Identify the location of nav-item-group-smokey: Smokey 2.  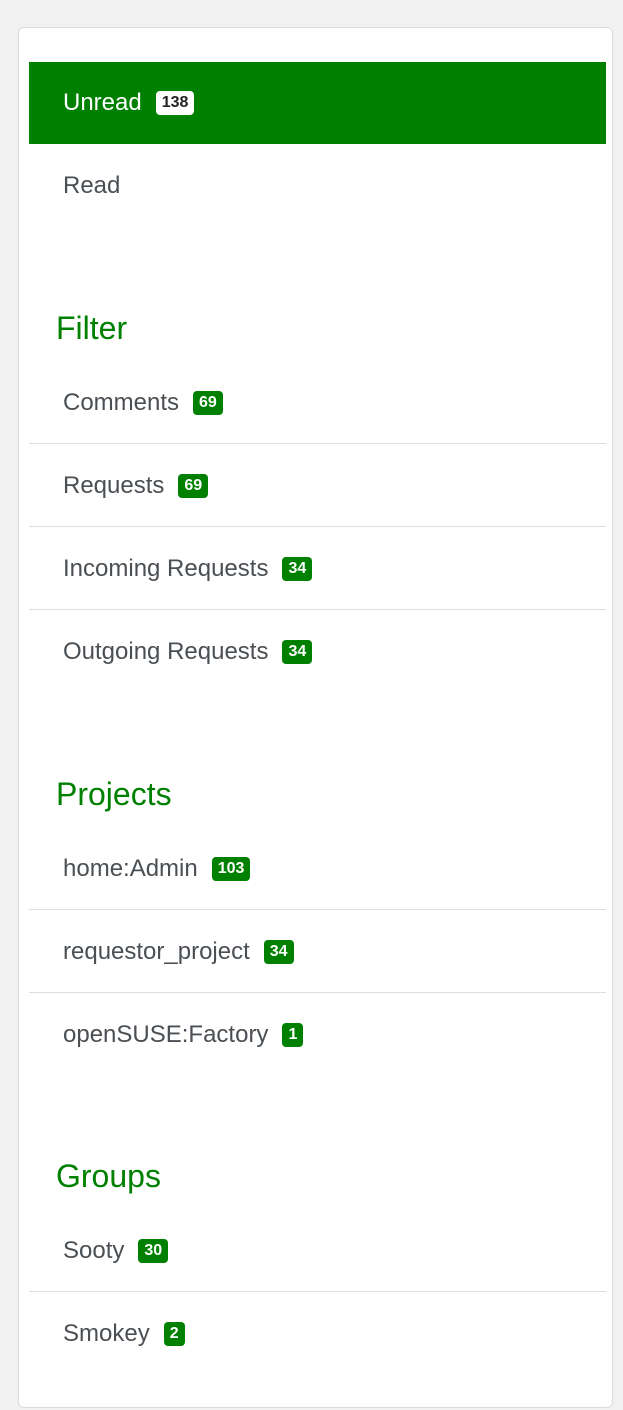
(317, 1334).